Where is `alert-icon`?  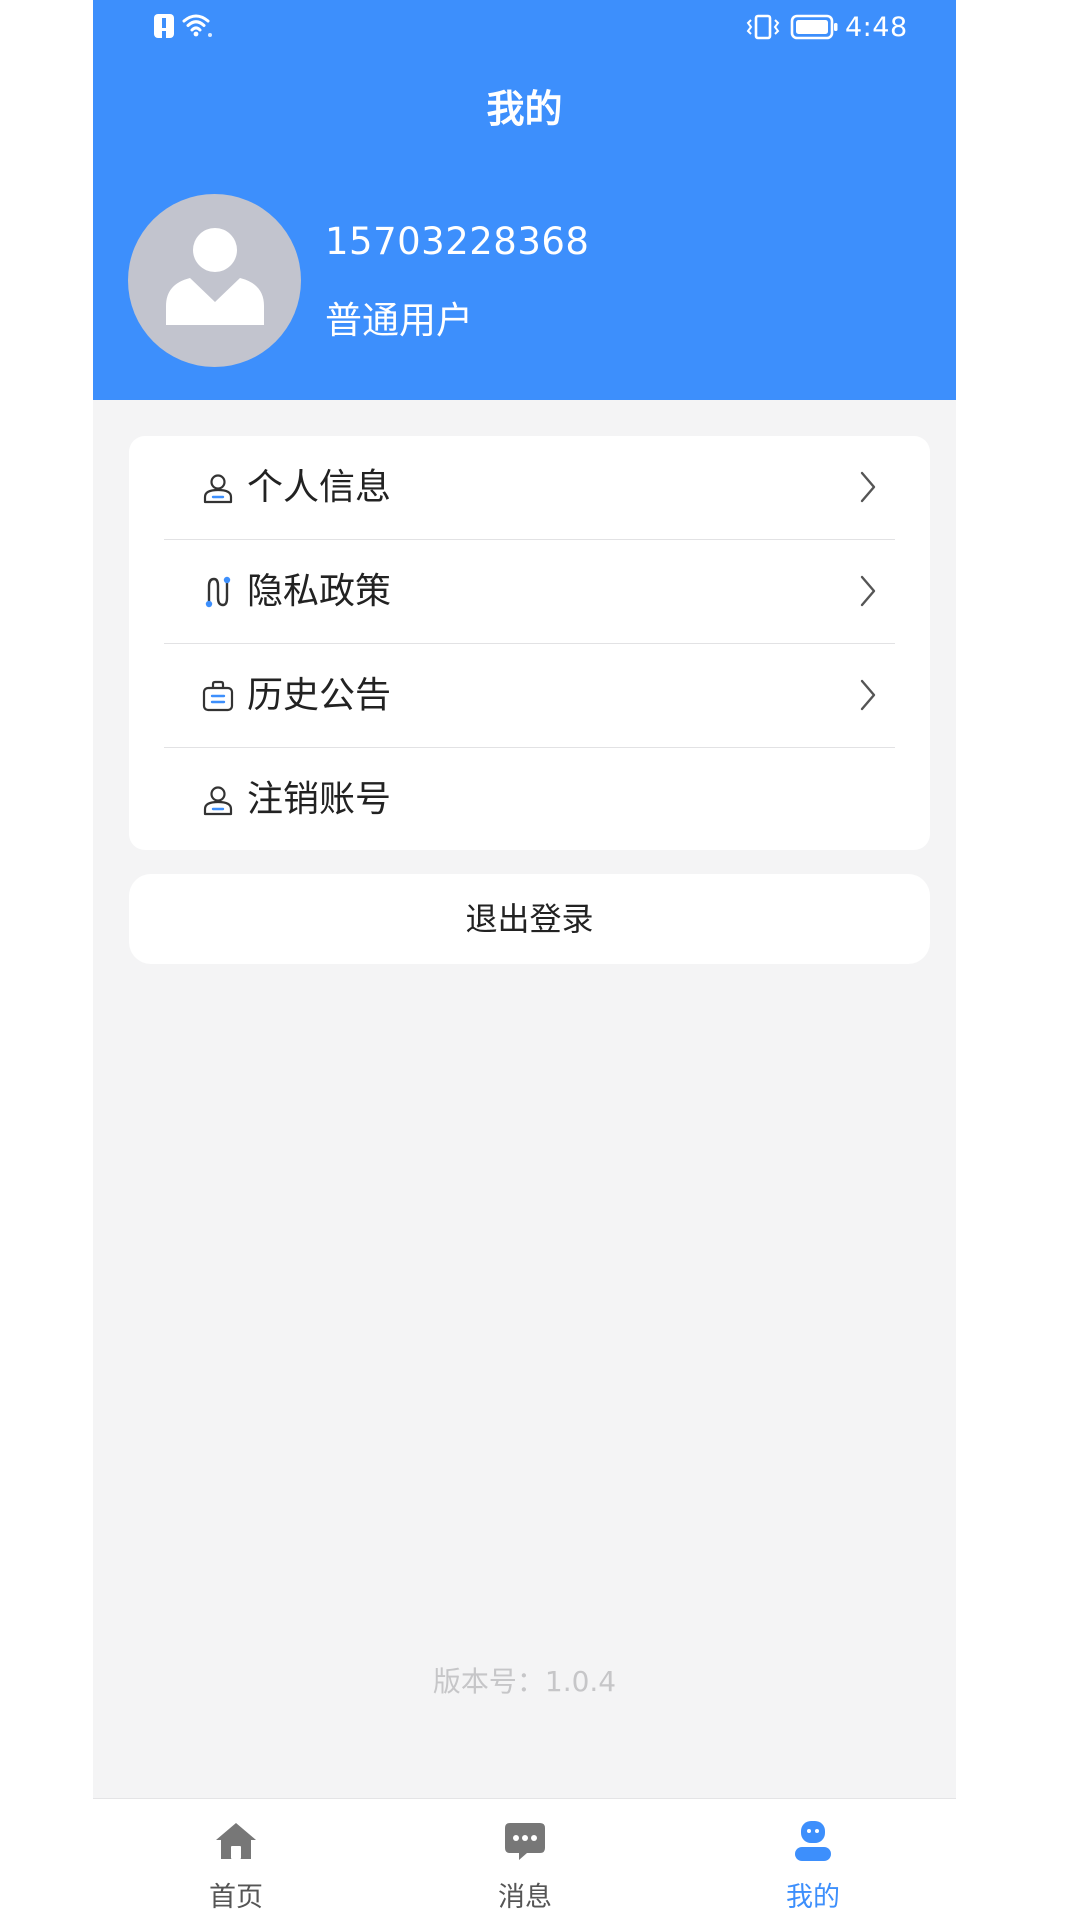 alert-icon is located at coordinates (164, 26).